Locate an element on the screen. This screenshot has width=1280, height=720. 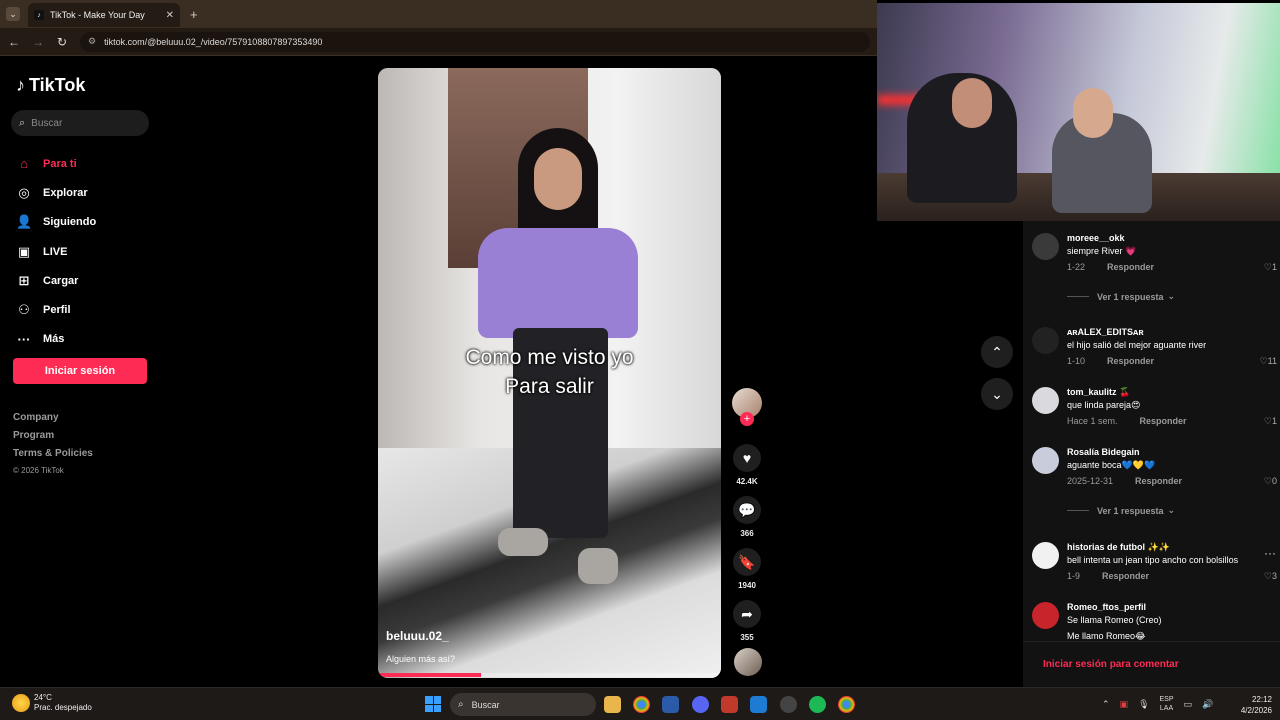
taskbar-clock: 22:12 4/2/2026 is located at coordinates (1252, 705).